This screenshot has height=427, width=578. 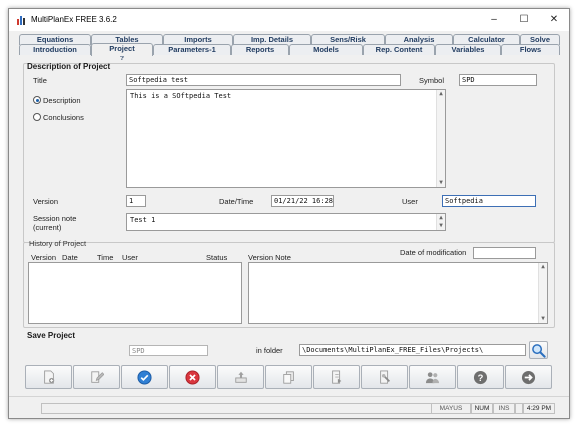 I want to click on edit-button, so click(x=96, y=377).